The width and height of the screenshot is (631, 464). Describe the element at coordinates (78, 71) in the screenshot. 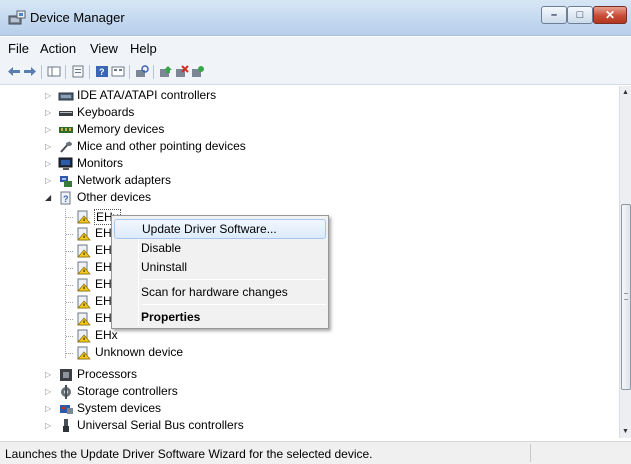

I see `properties-icon` at that location.